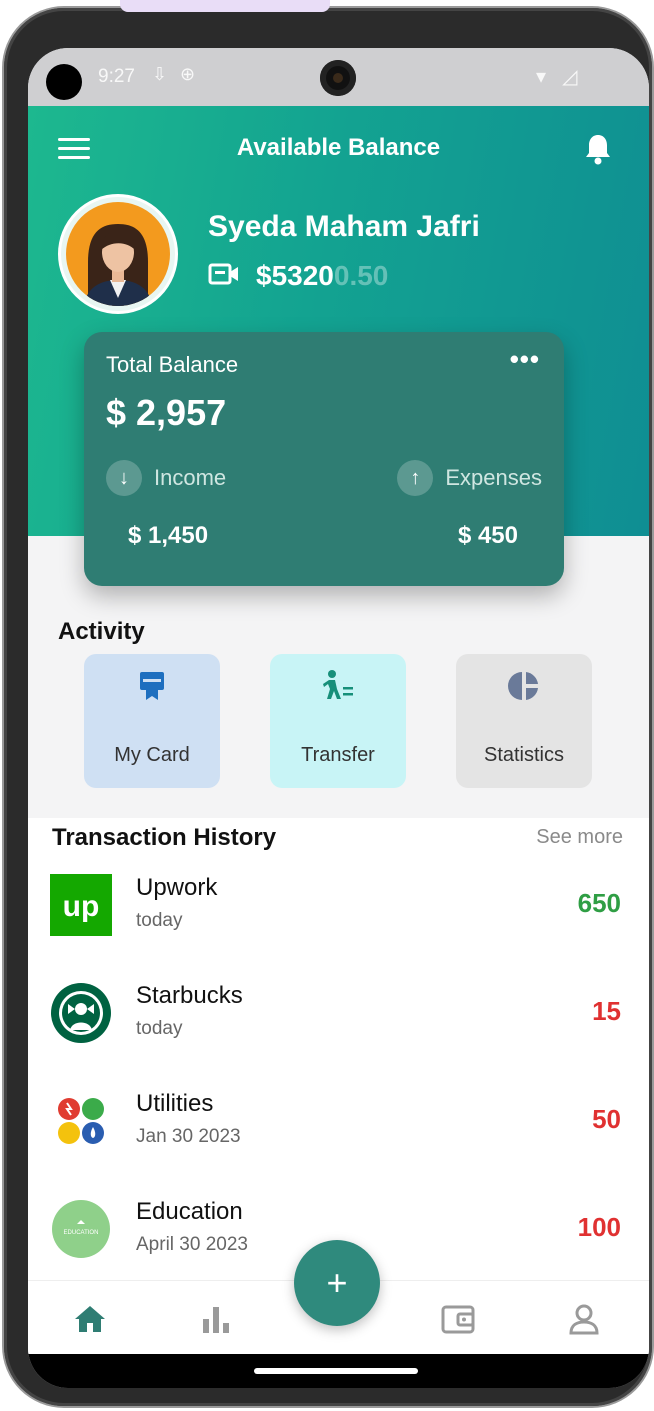 The height and width of the screenshot is (1411, 654). What do you see at coordinates (338, 147) in the screenshot?
I see `page-title: Available Balance` at bounding box center [338, 147].